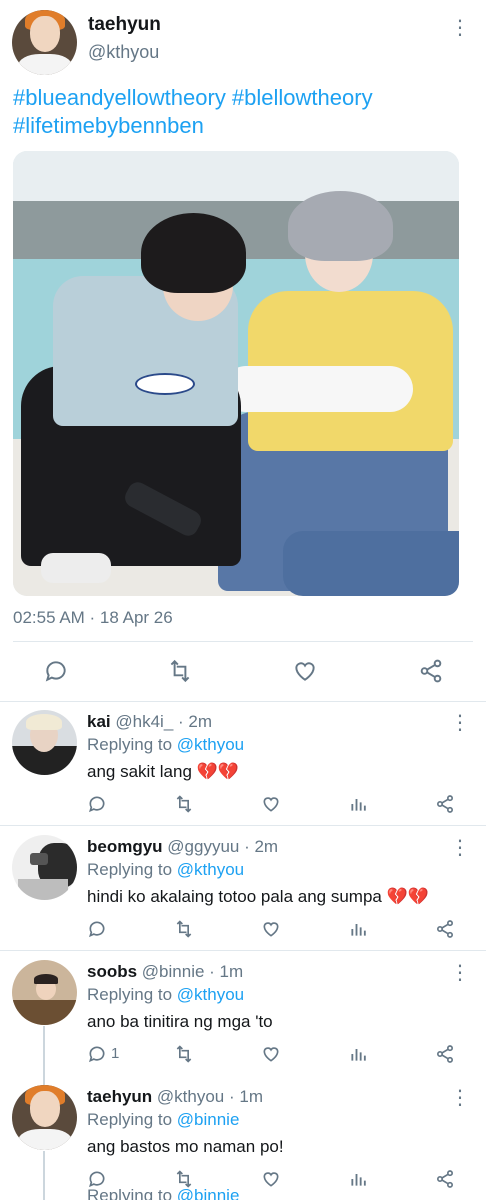  Describe the element at coordinates (125, 846) in the screenshot. I see `author-name: beomgyu` at that location.